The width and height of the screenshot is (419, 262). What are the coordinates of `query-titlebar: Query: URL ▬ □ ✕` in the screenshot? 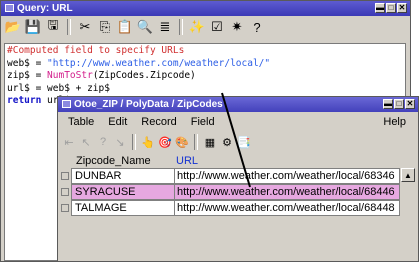 It's located at (205, 8).